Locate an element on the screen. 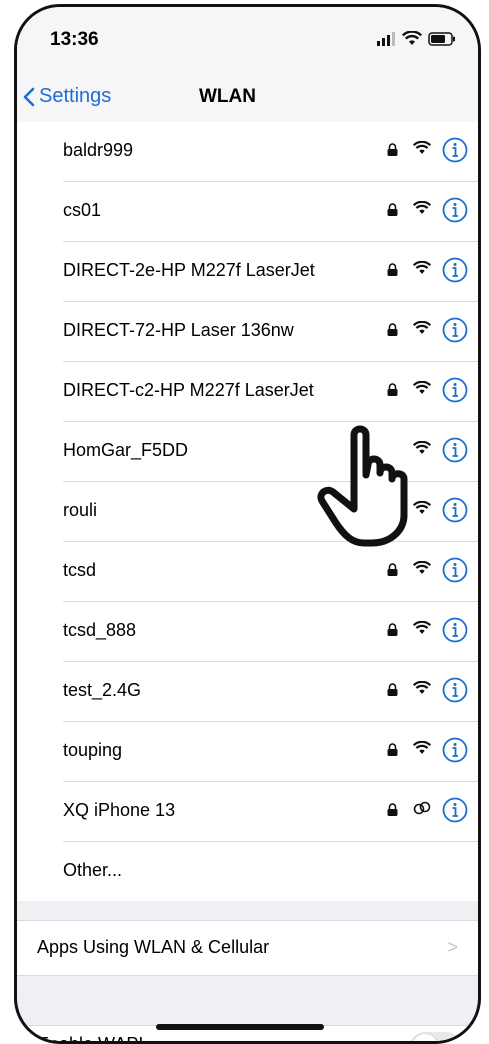 The width and height of the screenshot is (489, 1044). home-indicator is located at coordinates (240, 1027).